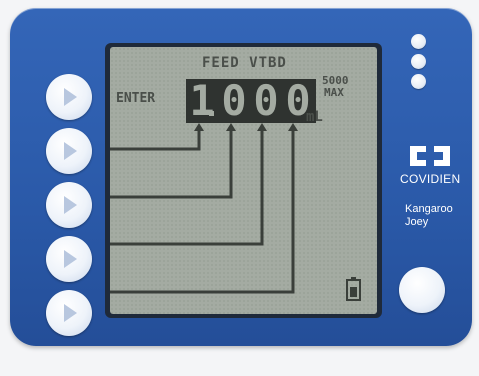  Describe the element at coordinates (429, 209) in the screenshot. I see `product-name-line1: Kangaroo` at that location.